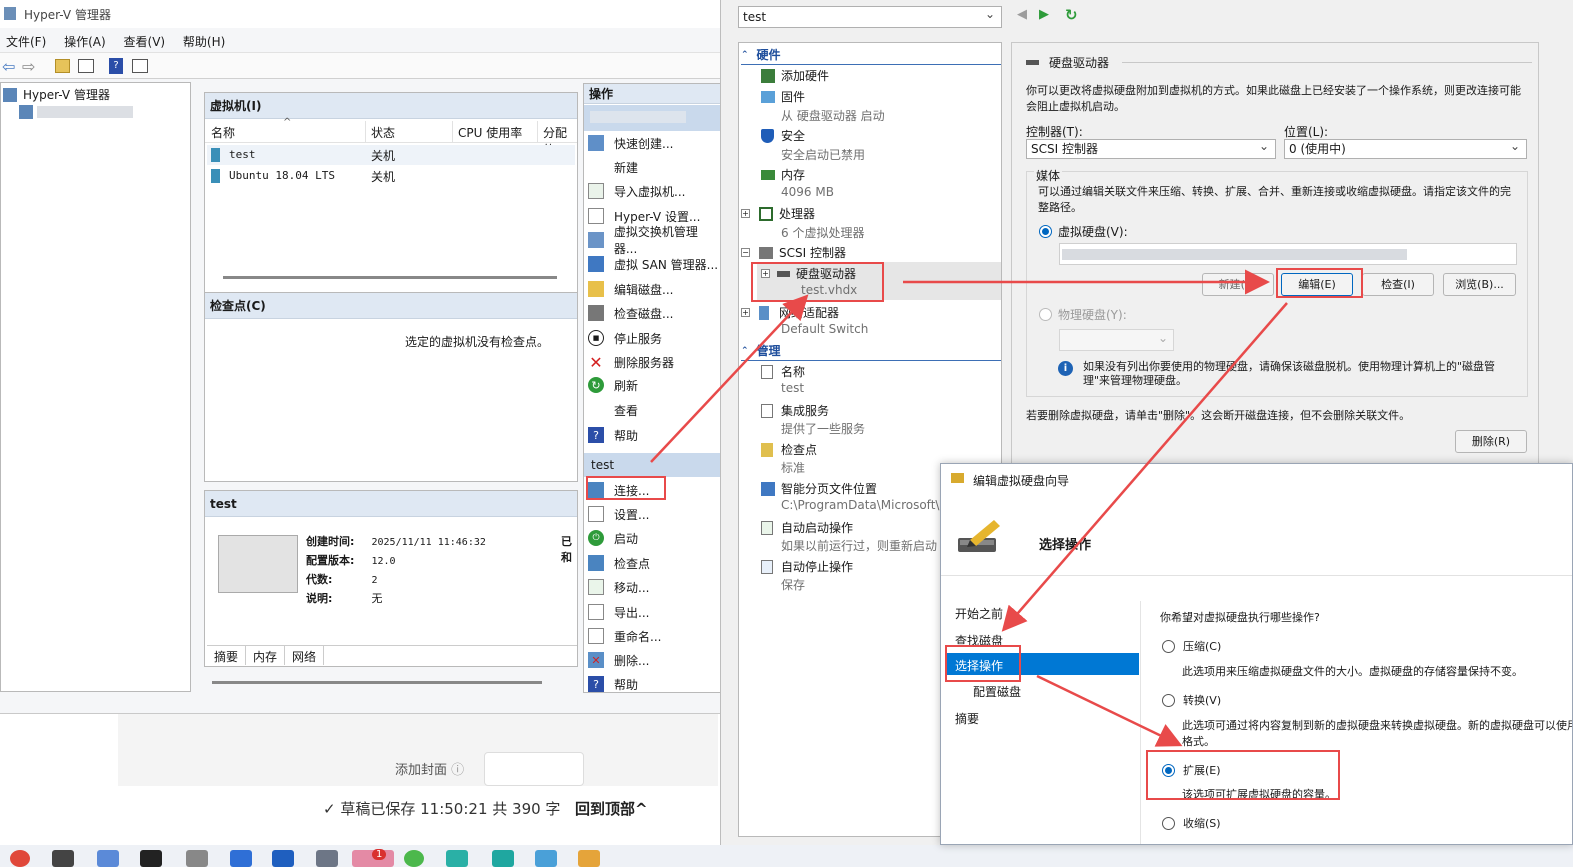  Describe the element at coordinates (116, 66) in the screenshot. I see `help-book-icon: ?` at that location.